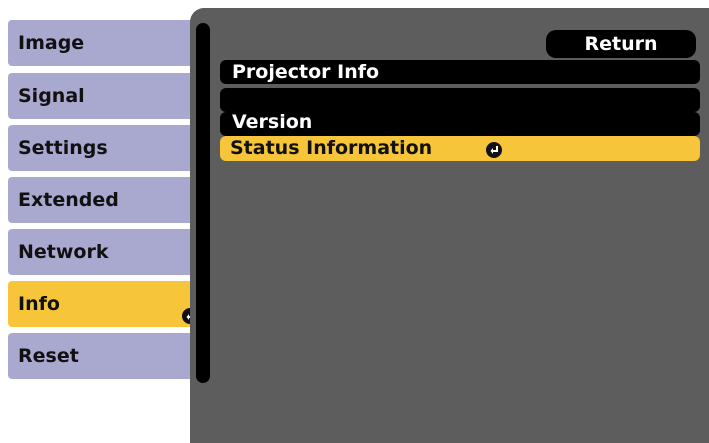  I want to click on return-label: Return, so click(621, 44).